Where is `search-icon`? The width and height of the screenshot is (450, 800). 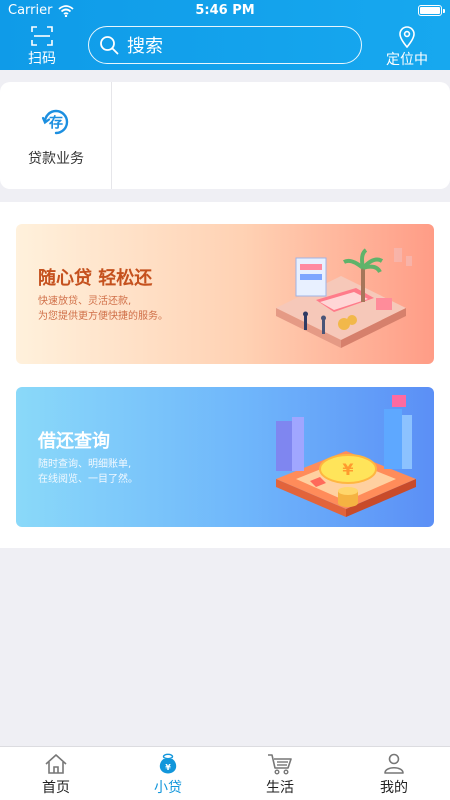
search-icon is located at coordinates (109, 45).